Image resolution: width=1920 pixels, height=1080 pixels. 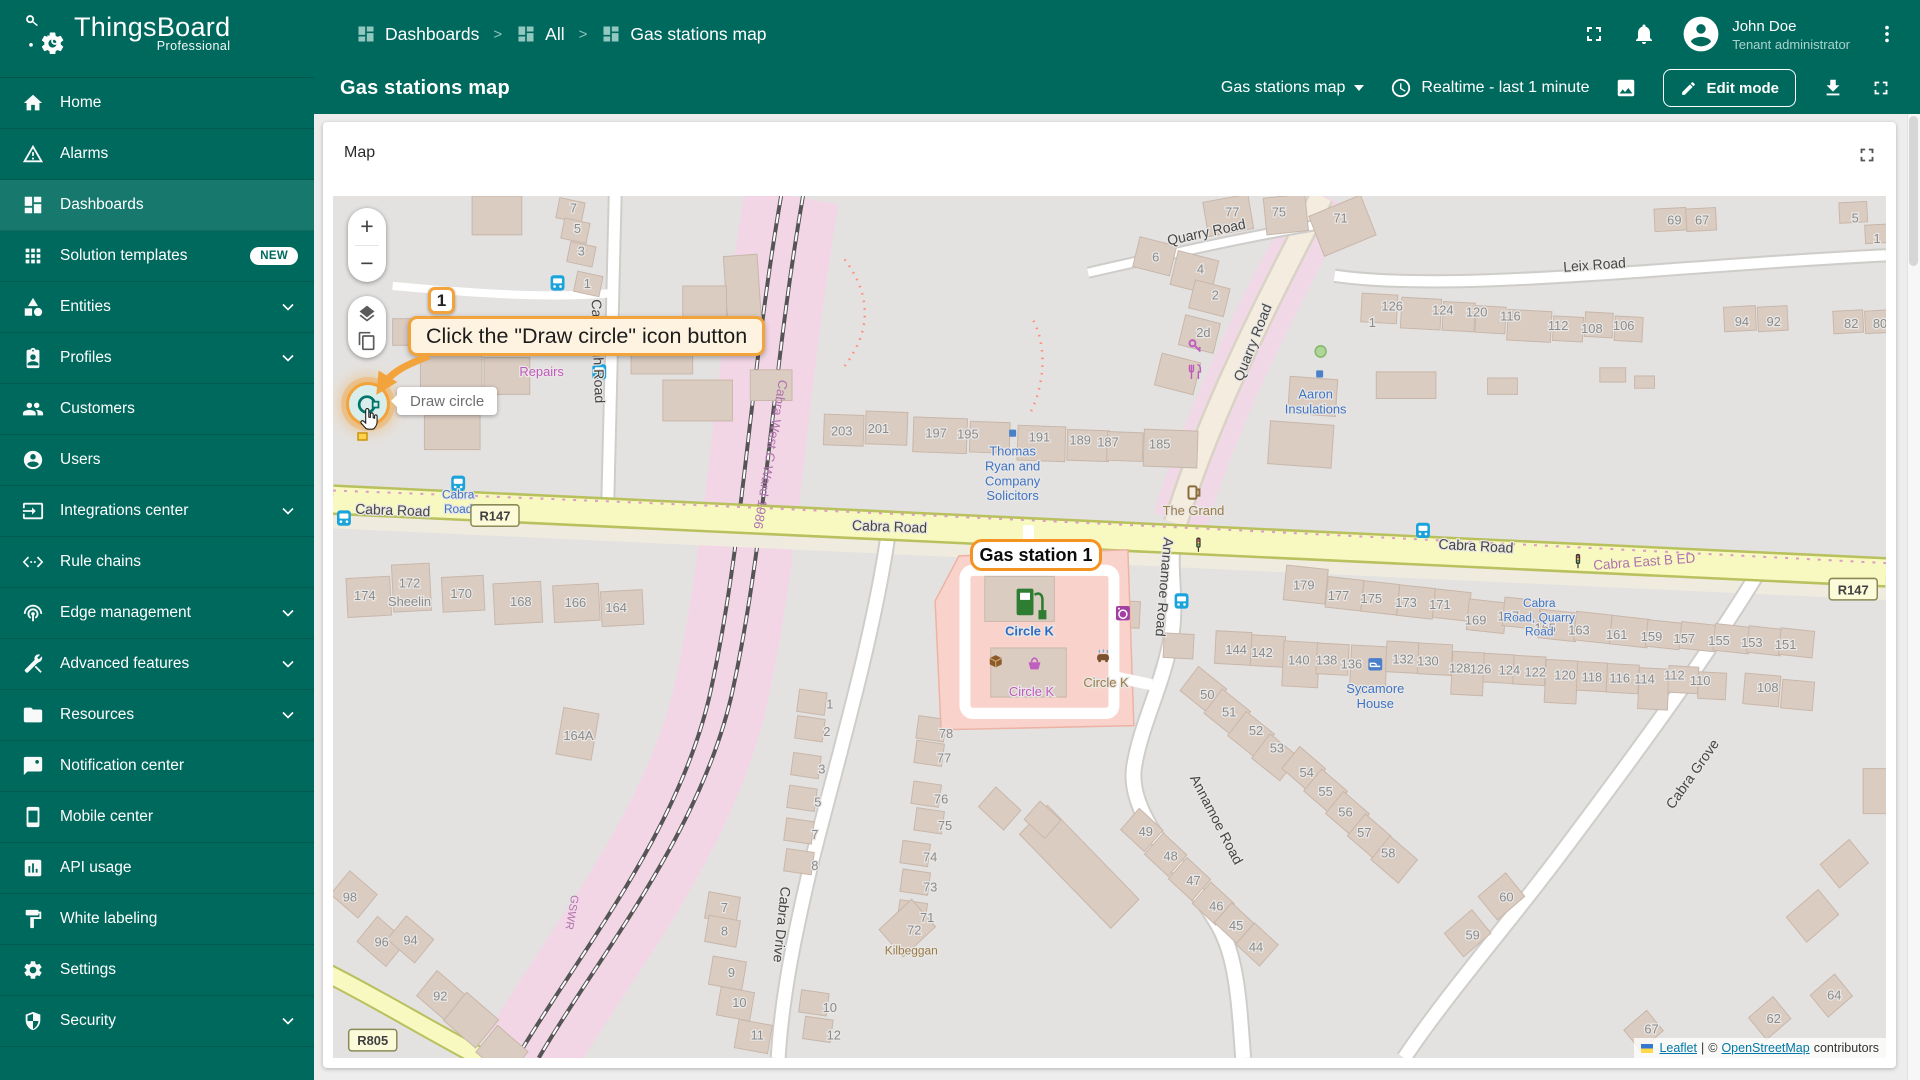 I want to click on layers-icon, so click(x=367, y=314).